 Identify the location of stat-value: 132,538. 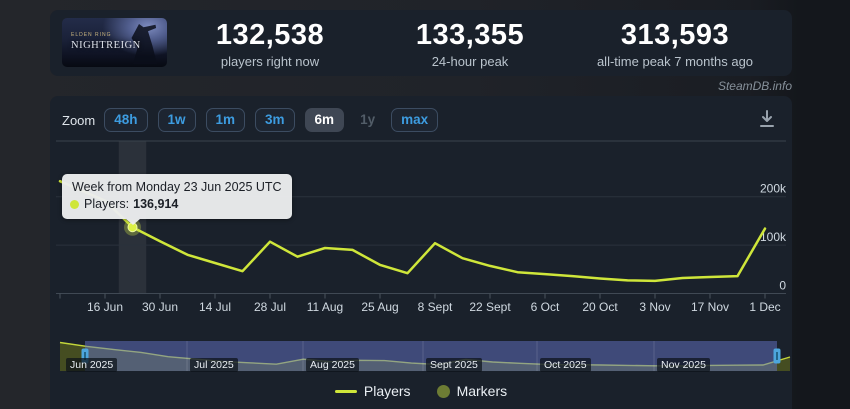
(270, 35).